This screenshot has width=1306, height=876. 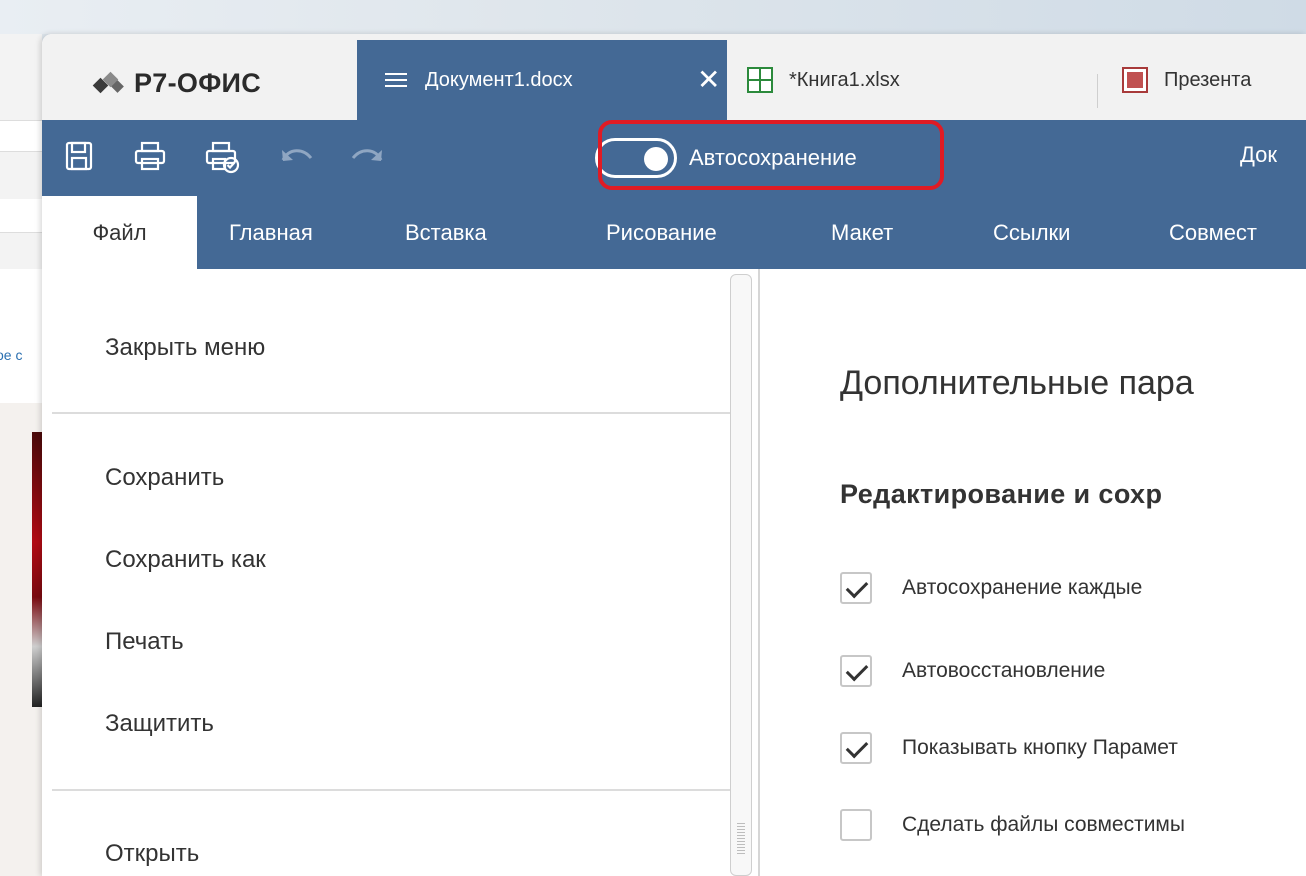 What do you see at coordinates (1259, 154) in the screenshot?
I see `document-title: Док` at bounding box center [1259, 154].